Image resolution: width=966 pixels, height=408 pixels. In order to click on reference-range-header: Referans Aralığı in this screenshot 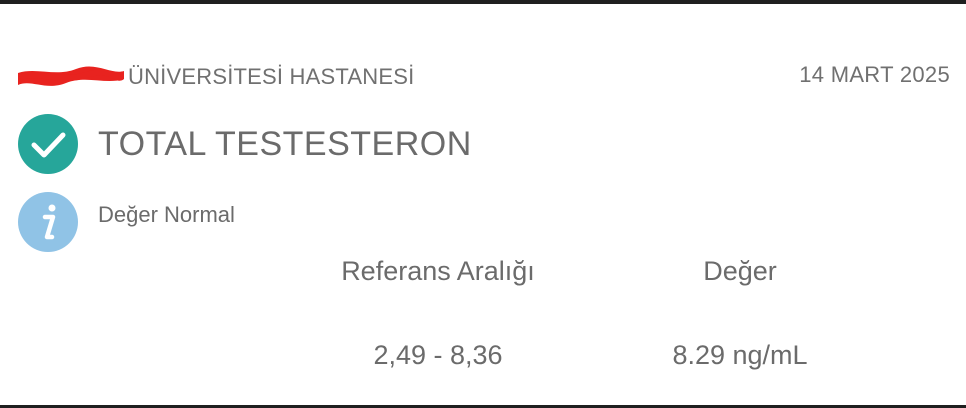, I will do `click(438, 271)`.